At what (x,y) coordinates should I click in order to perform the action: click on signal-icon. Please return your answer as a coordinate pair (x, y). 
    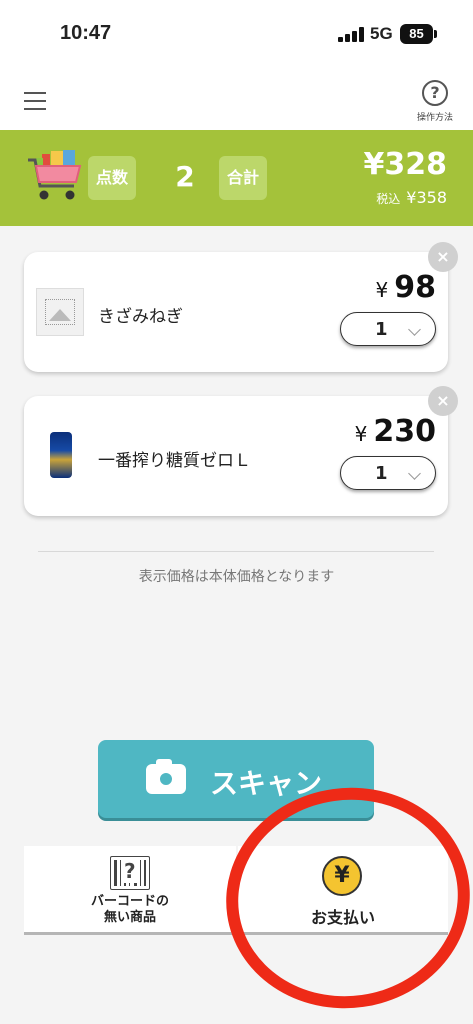
    Looking at the image, I should click on (352, 34).